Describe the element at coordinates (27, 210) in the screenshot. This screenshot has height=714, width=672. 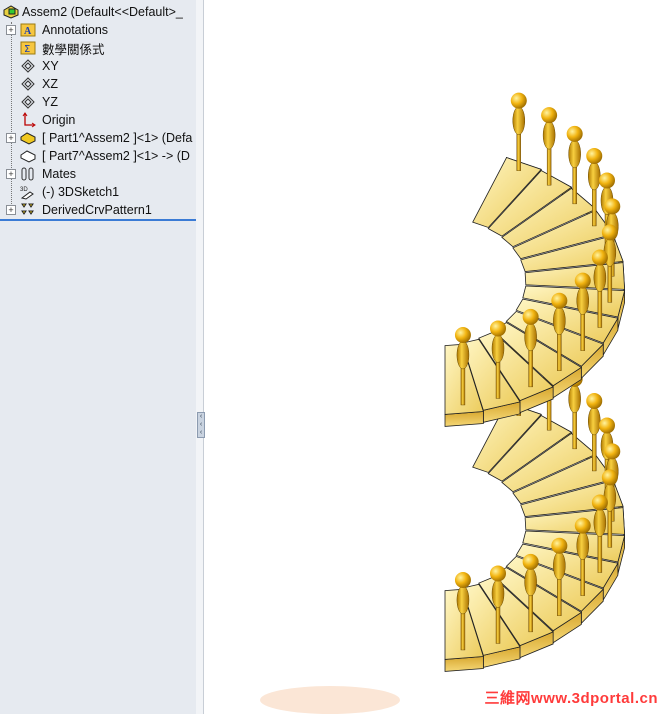
I see `pattern-icon` at that location.